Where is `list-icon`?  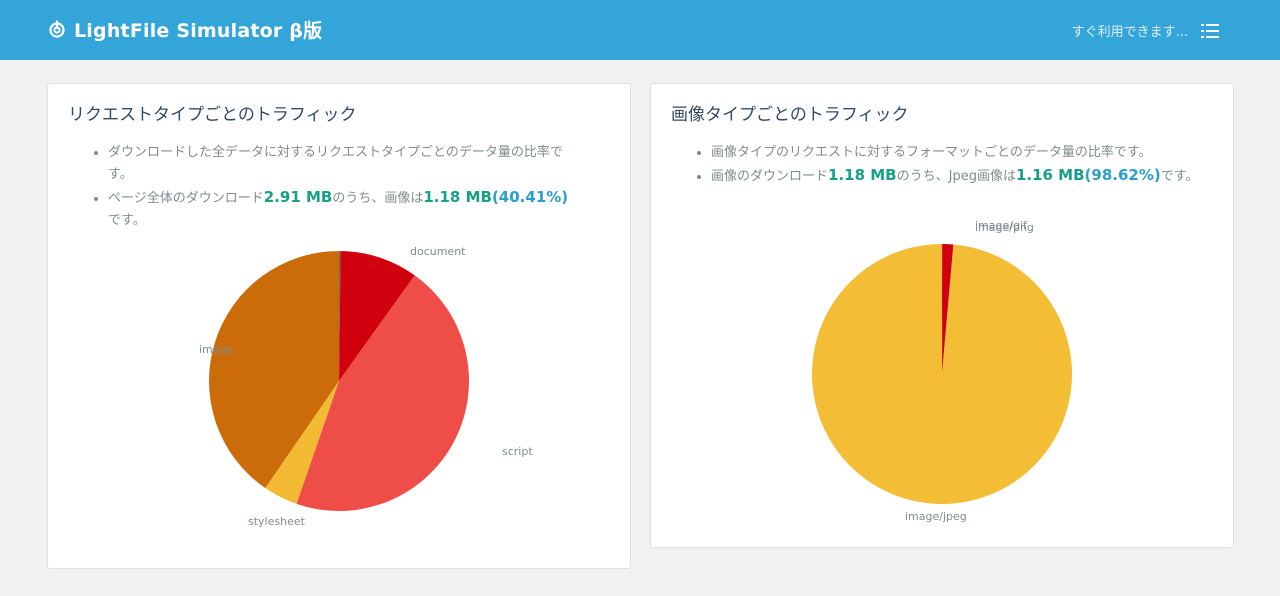 list-icon is located at coordinates (1210, 31).